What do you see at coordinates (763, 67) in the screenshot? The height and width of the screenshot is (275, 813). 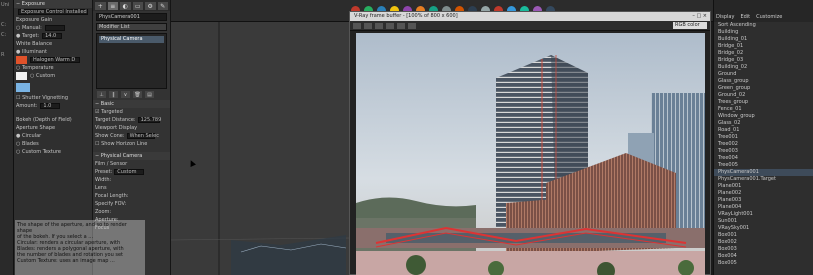 I see `scene-list-item: Building_02` at bounding box center [763, 67].